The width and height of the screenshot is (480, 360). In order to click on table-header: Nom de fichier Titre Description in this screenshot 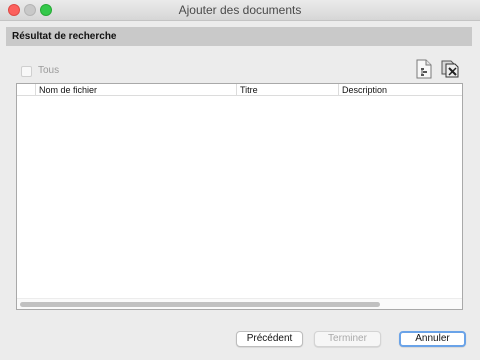, I will do `click(239, 90)`.